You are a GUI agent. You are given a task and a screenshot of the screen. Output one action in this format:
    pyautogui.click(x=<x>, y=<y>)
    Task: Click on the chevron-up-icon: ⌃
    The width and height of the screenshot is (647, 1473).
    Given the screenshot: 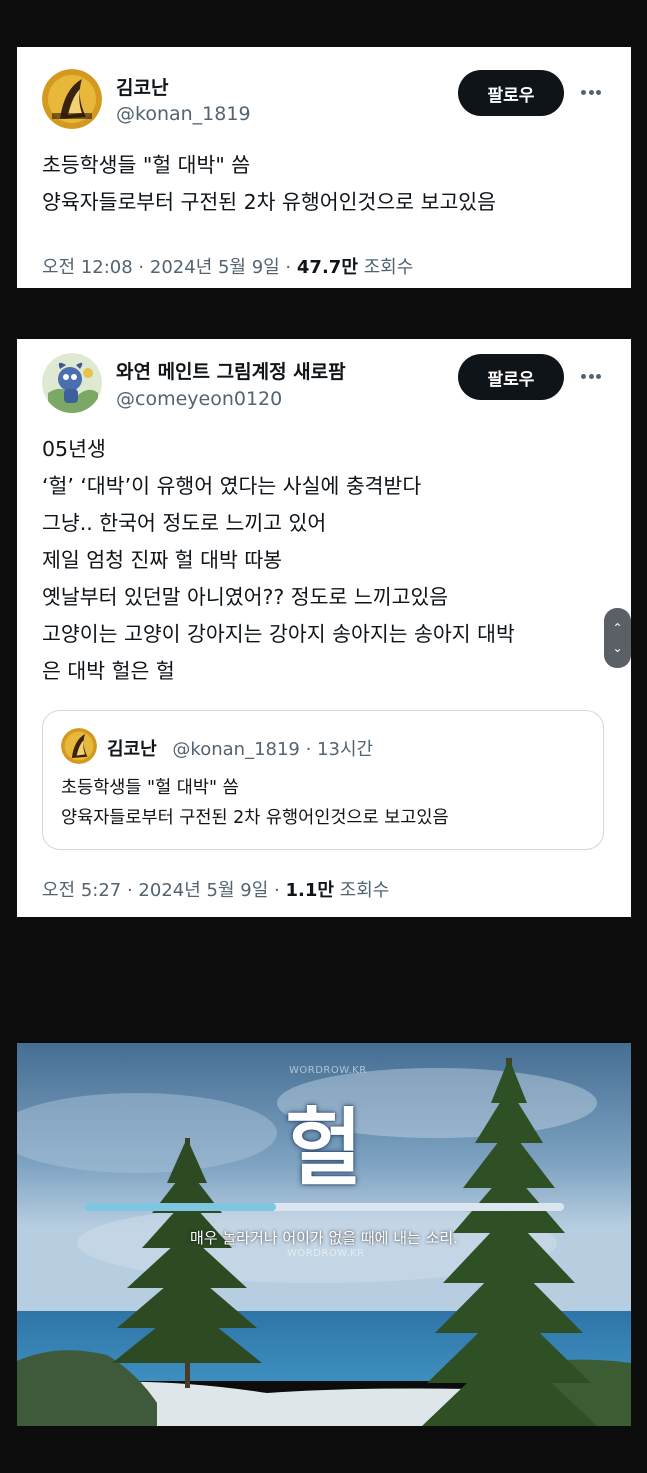 What is the action you would take?
    pyautogui.click(x=617, y=628)
    